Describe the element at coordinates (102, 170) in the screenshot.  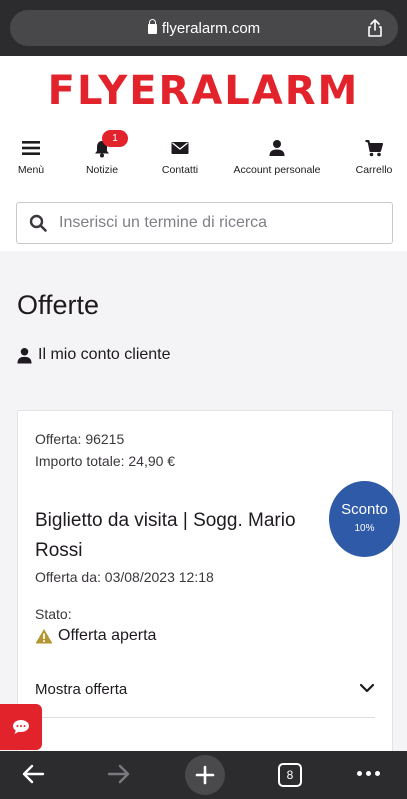
I see `nav-notifications-label: Notizie` at that location.